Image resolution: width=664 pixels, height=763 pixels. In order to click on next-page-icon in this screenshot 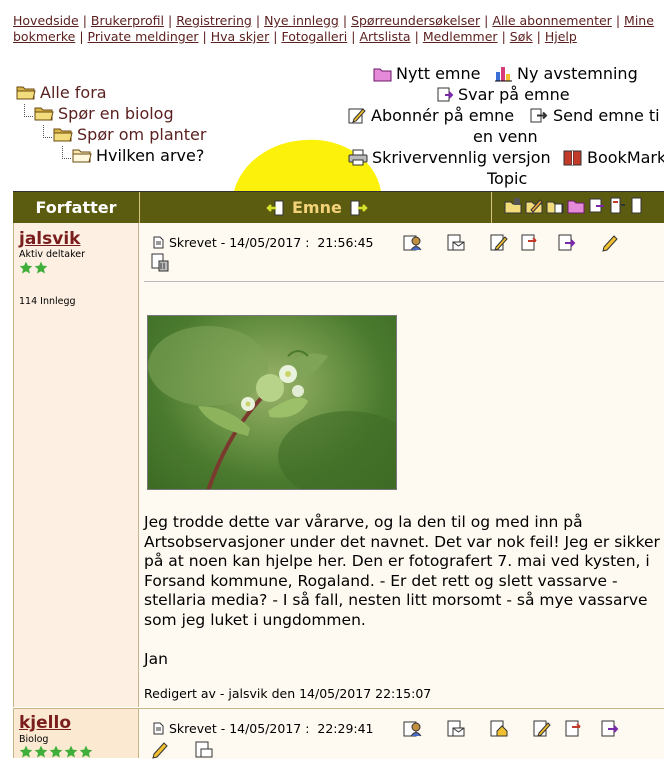, I will do `click(618, 207)`.